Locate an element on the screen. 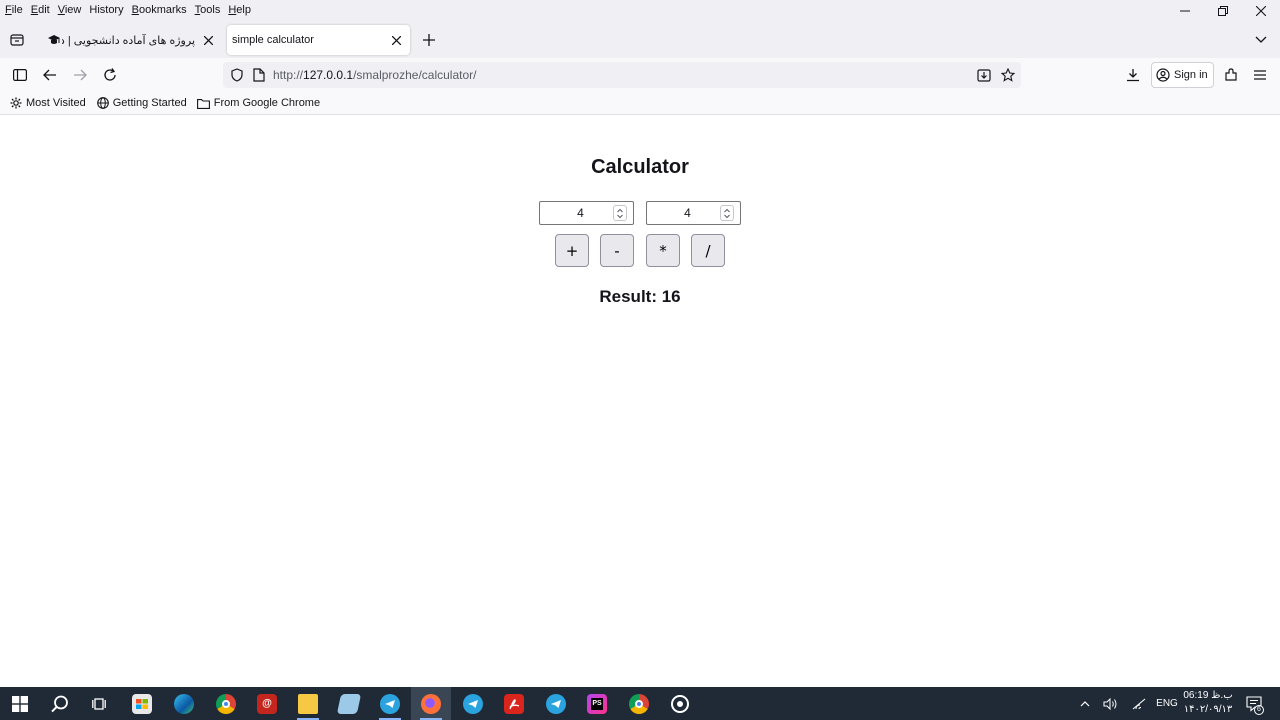  windows-logo-icon is located at coordinates (20, 703).